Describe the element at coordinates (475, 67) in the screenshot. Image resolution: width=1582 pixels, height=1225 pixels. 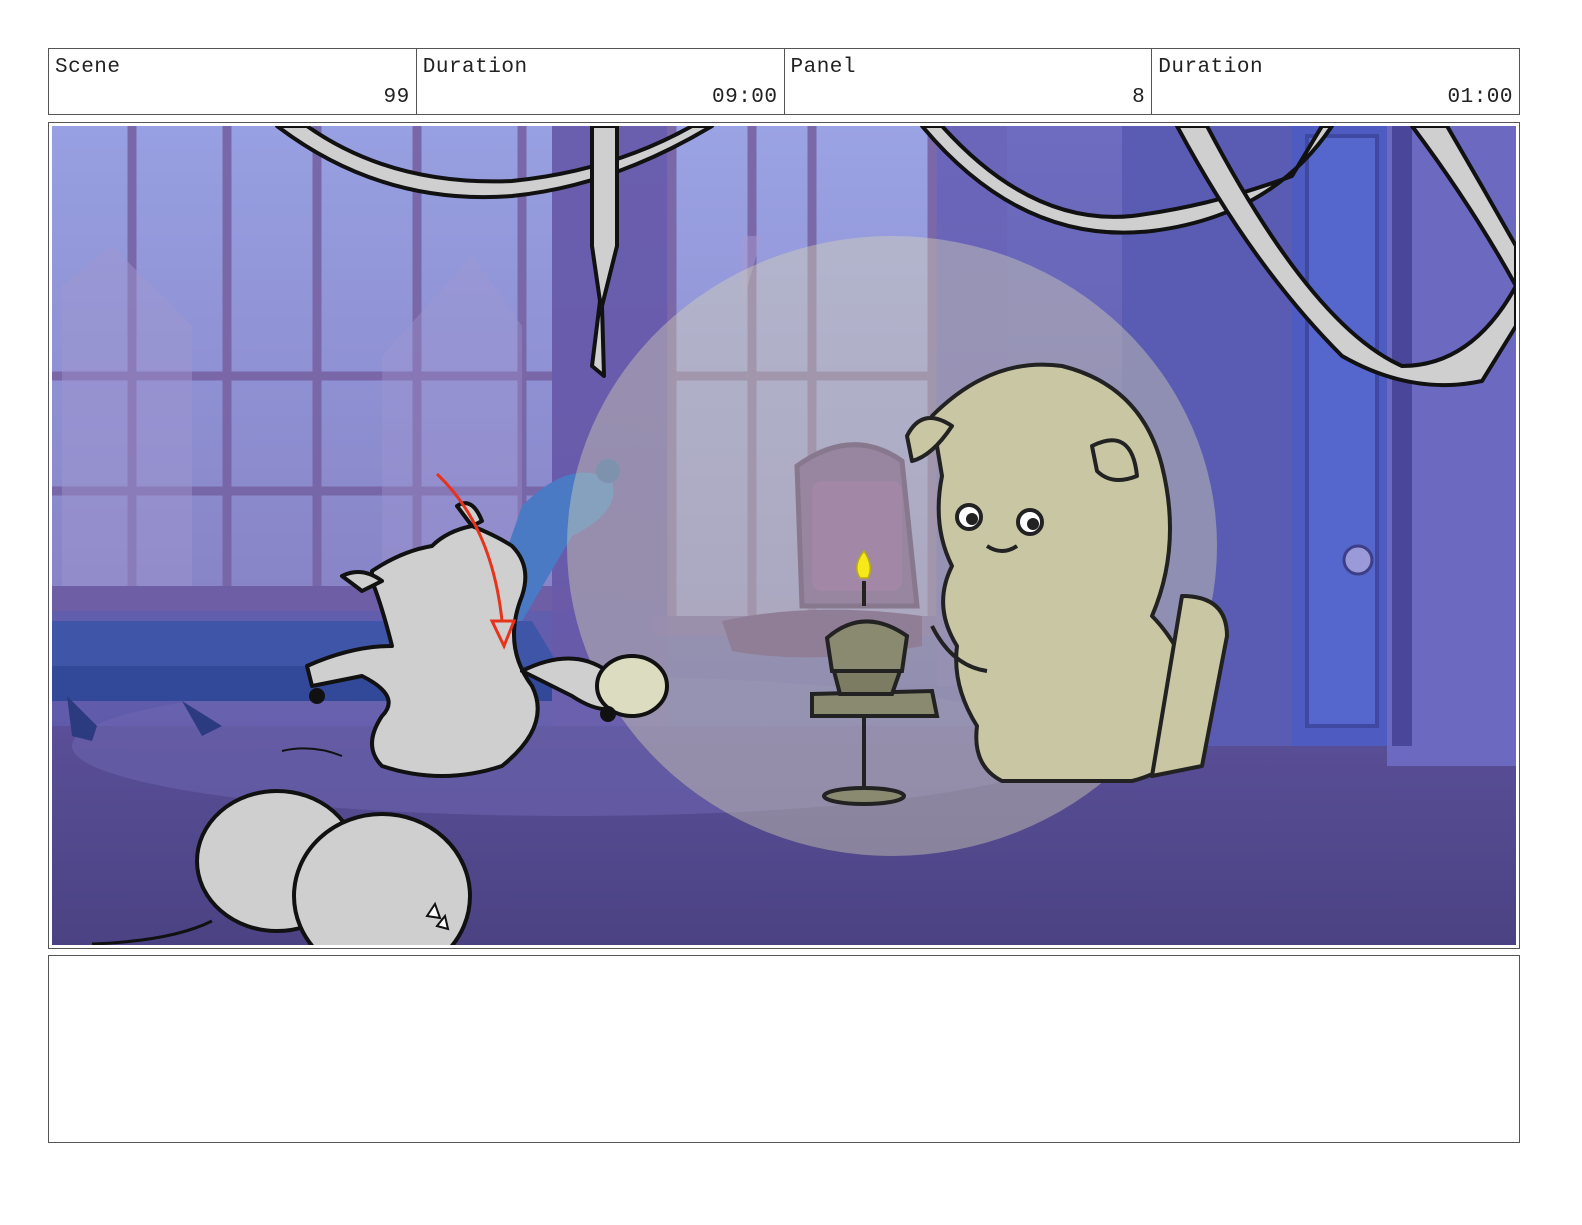
I see `scene-duration-label: Duration` at that location.